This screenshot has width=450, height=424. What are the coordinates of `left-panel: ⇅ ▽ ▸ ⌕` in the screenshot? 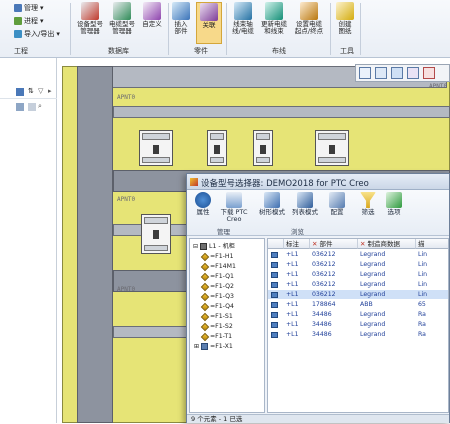 It's located at (28, 240).